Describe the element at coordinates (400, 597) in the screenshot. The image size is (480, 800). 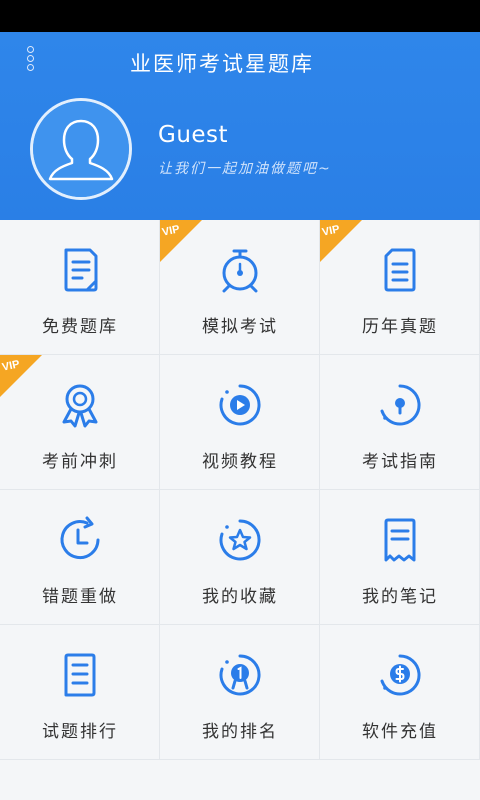
I see `grid-item-label: 我的笔记` at that location.